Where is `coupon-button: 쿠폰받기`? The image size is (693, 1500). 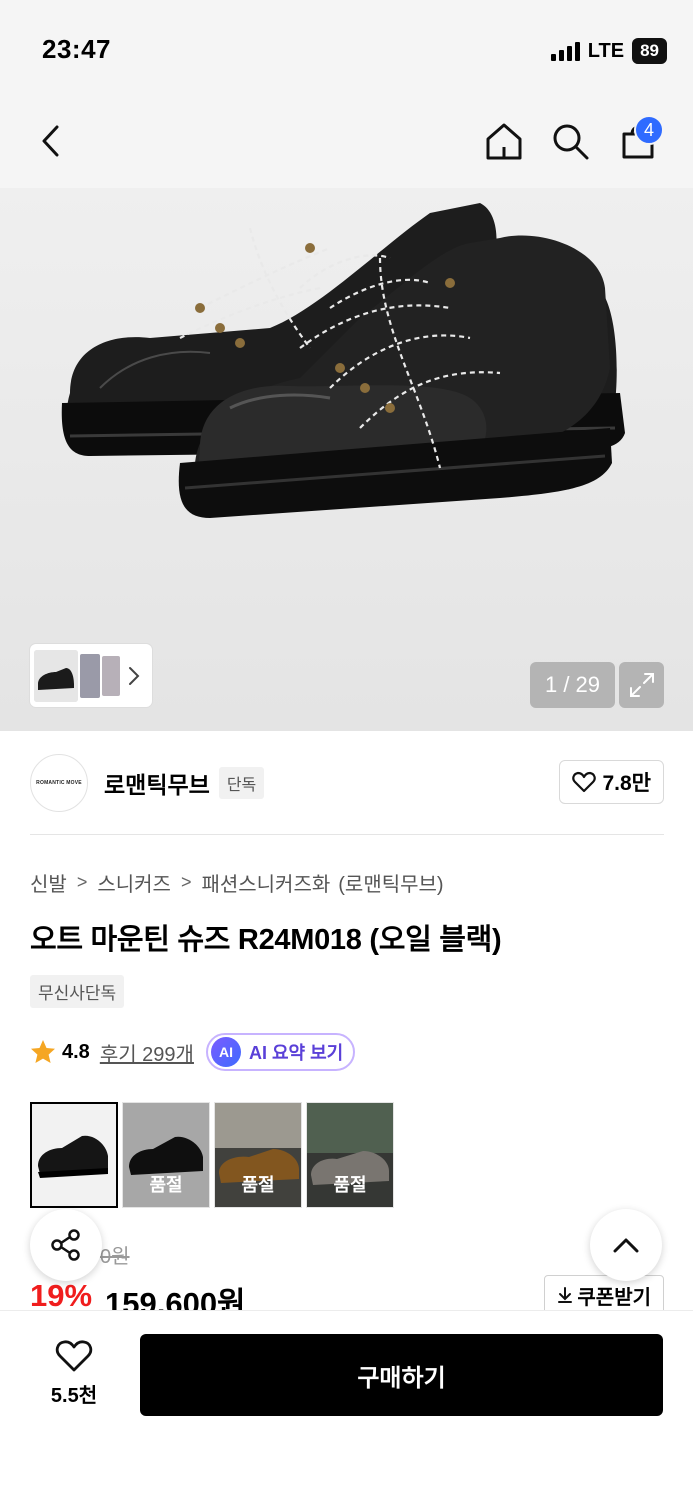
coupon-button: 쿠폰받기 is located at coordinates (604, 1295).